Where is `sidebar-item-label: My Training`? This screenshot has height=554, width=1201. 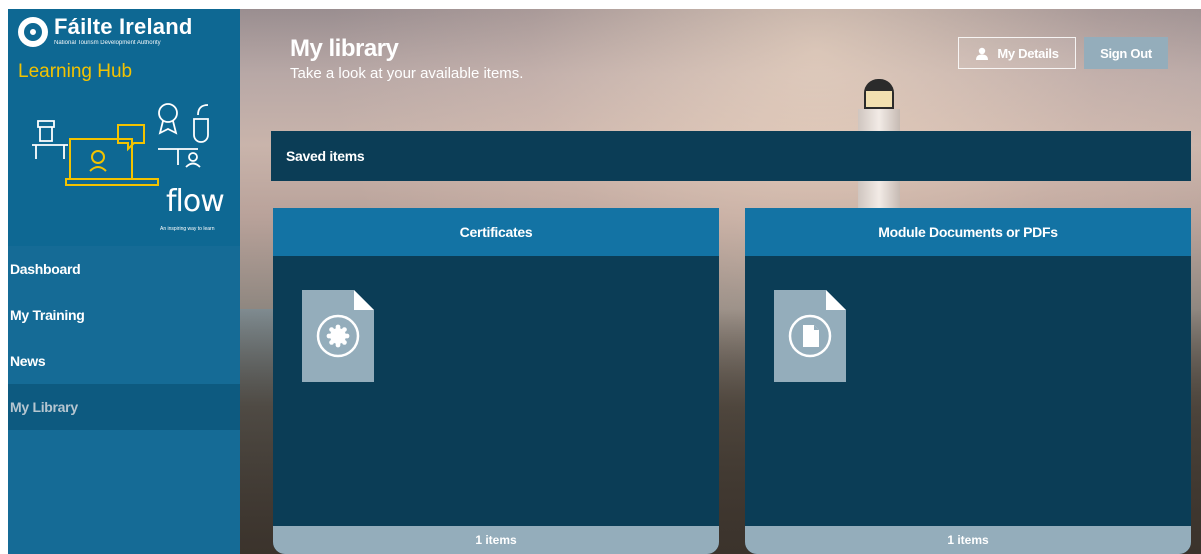 sidebar-item-label: My Training is located at coordinates (47, 315).